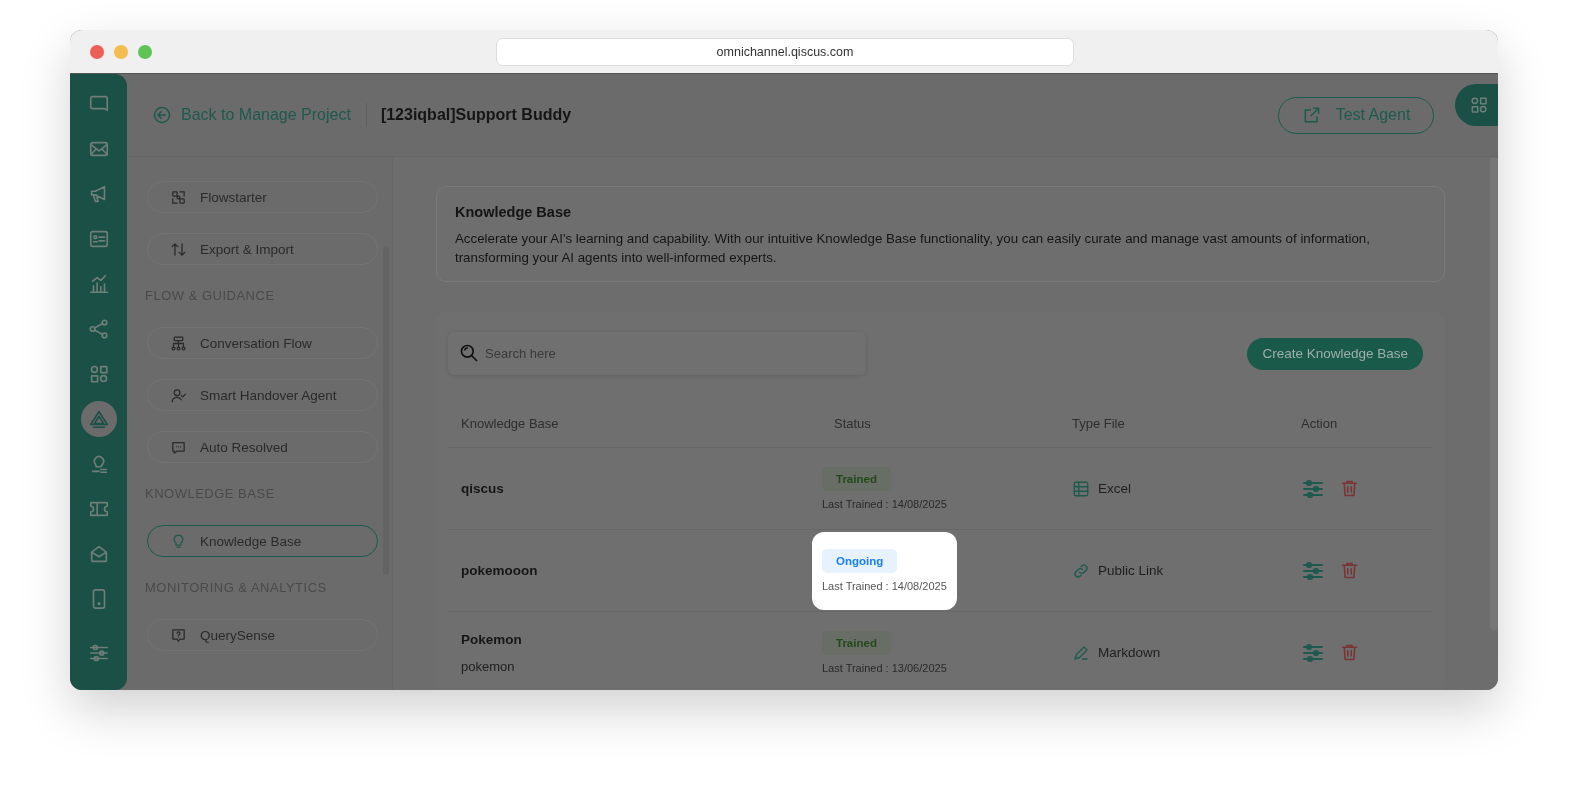 The image size is (1580, 804). I want to click on type-label: Public Link, so click(1131, 570).